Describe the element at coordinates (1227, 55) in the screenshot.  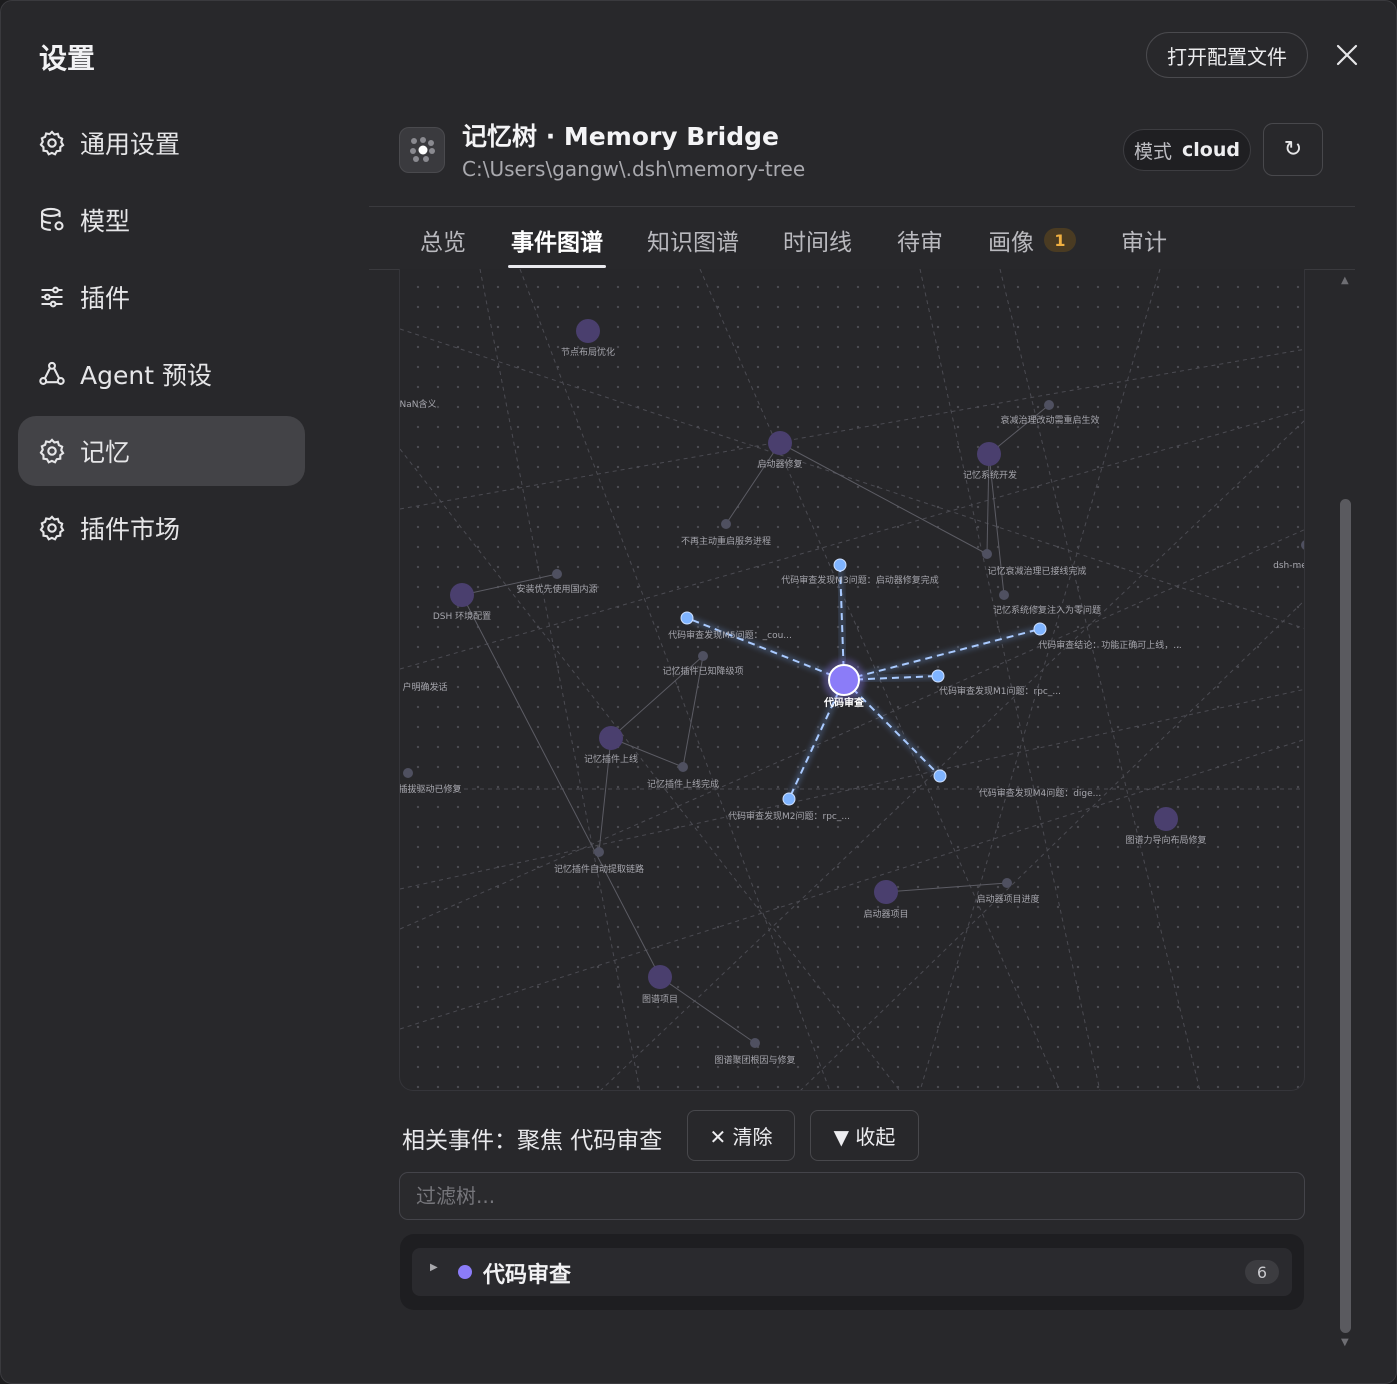
I see `open-config-button: 打开配置文件` at that location.